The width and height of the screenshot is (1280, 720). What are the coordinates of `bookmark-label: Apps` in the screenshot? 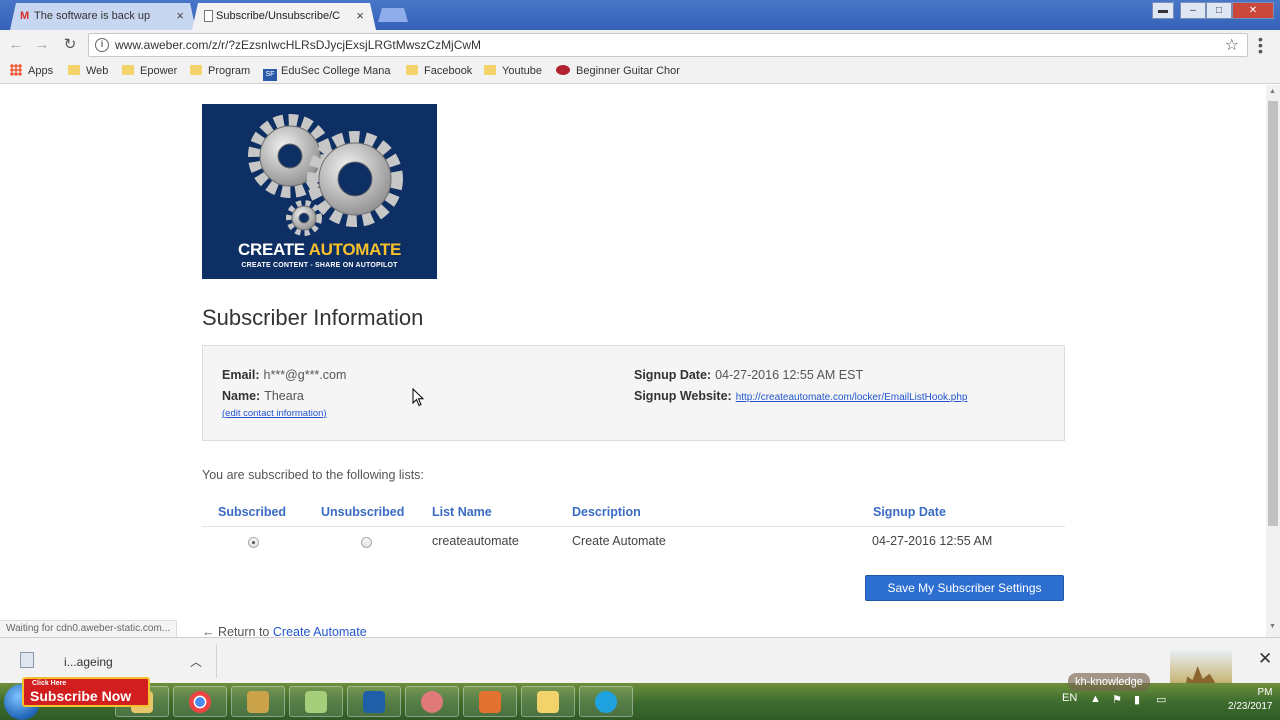 It's located at (41, 71).